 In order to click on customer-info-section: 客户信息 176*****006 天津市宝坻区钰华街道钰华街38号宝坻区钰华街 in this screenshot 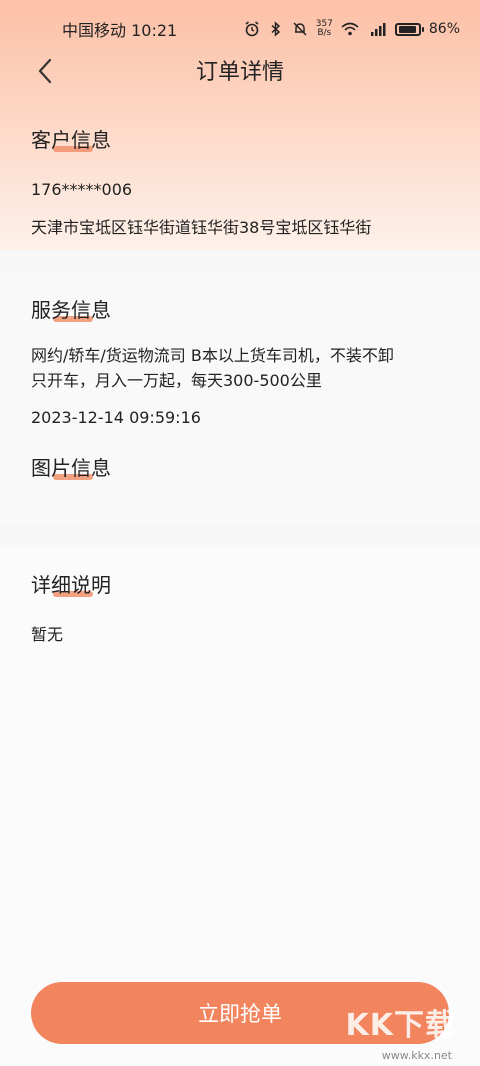, I will do `click(240, 180)`.